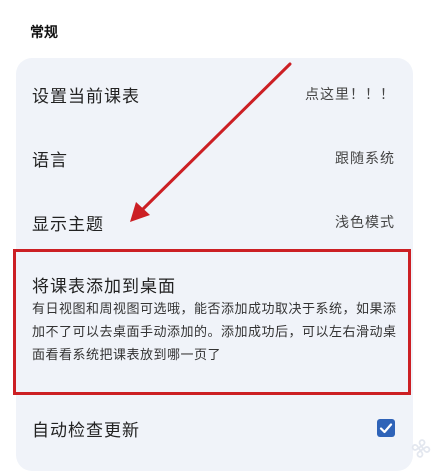  What do you see at coordinates (350, 95) in the screenshot?
I see `setting-value: 点这里！！！` at bounding box center [350, 95].